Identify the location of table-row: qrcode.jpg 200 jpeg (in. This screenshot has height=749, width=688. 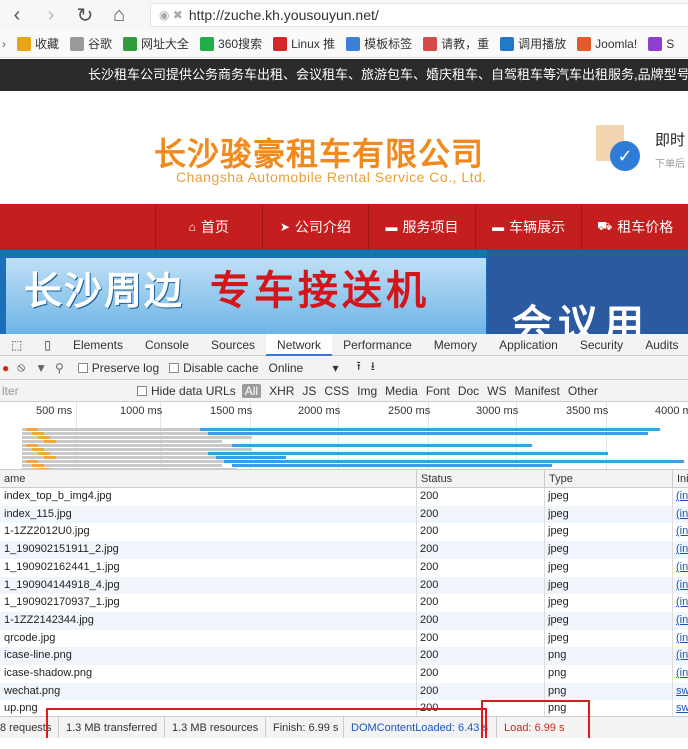
(344, 639).